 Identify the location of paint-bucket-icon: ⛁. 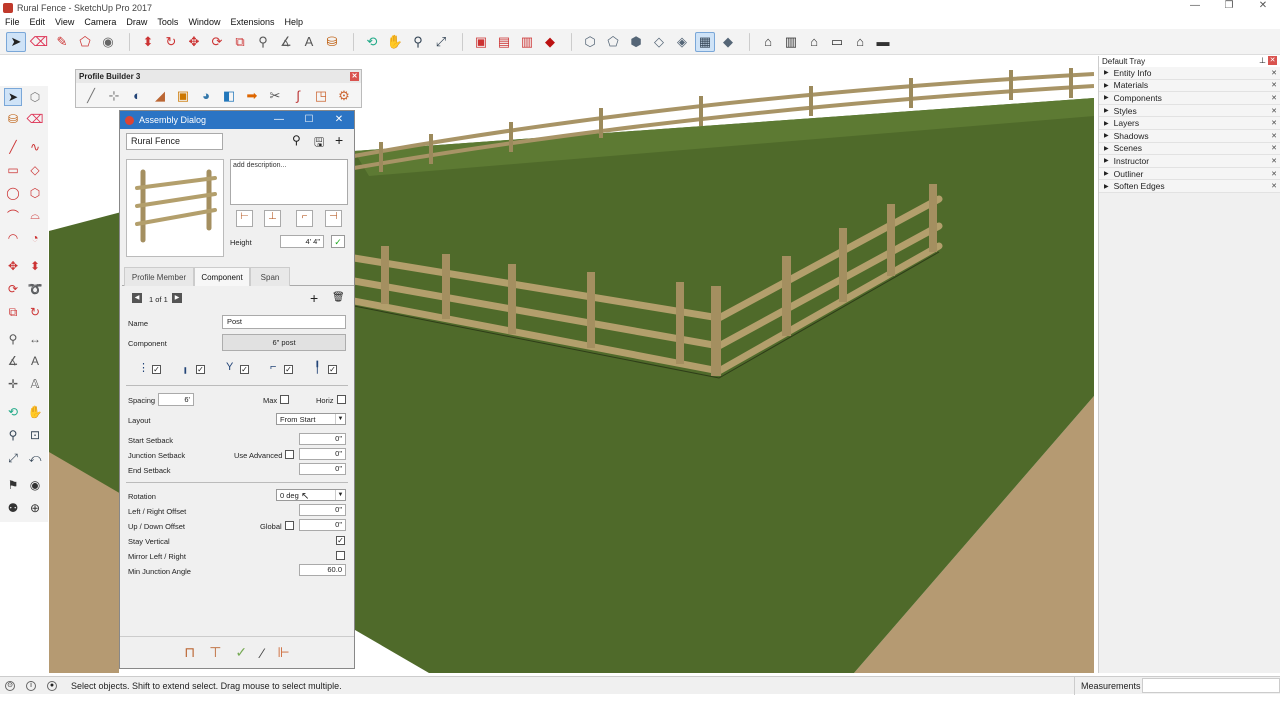
(13, 119).